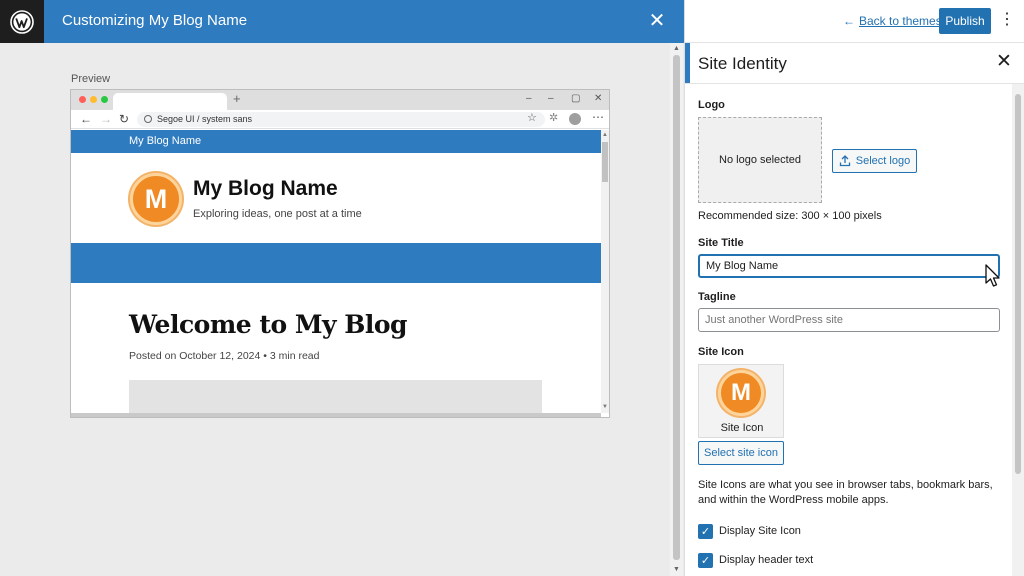 The image size is (1024, 576). What do you see at coordinates (340, 100) in the screenshot?
I see `browser-tab-strip: + ‒ ‒ ▢ ✕` at bounding box center [340, 100].